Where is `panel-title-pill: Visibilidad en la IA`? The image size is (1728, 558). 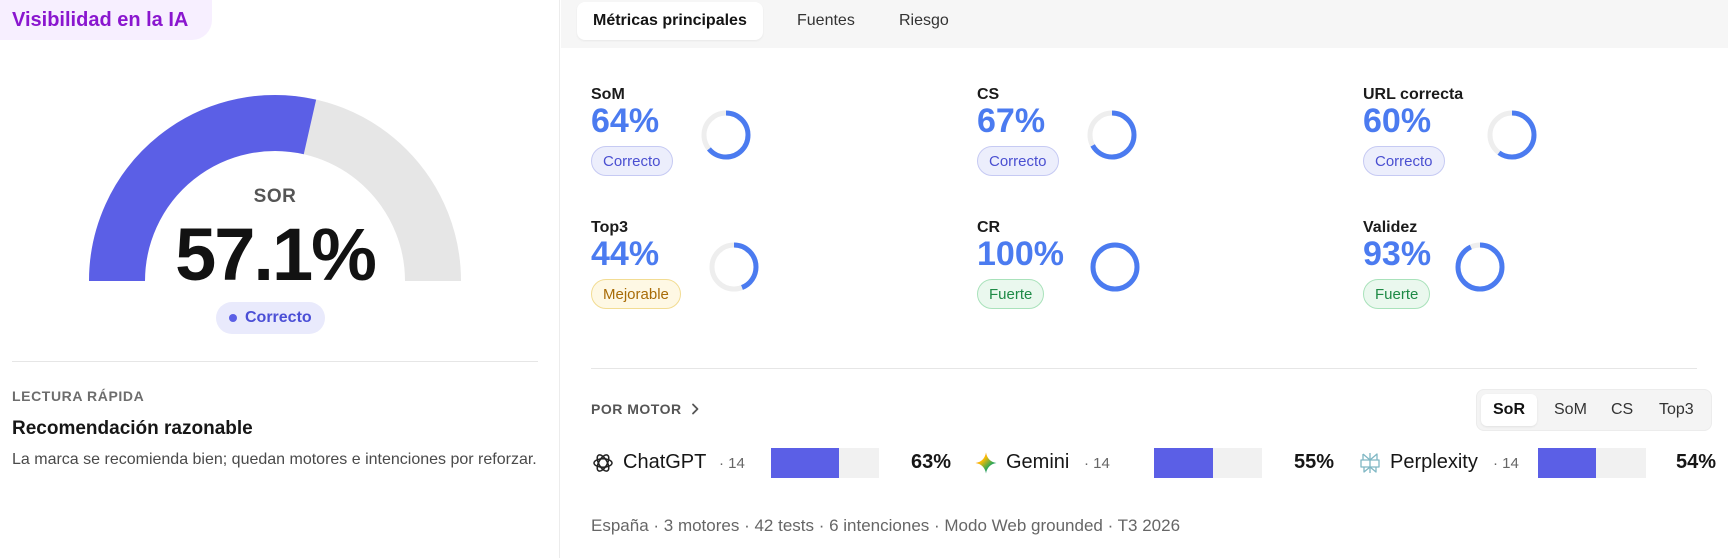 panel-title-pill: Visibilidad en la IA is located at coordinates (106, 20).